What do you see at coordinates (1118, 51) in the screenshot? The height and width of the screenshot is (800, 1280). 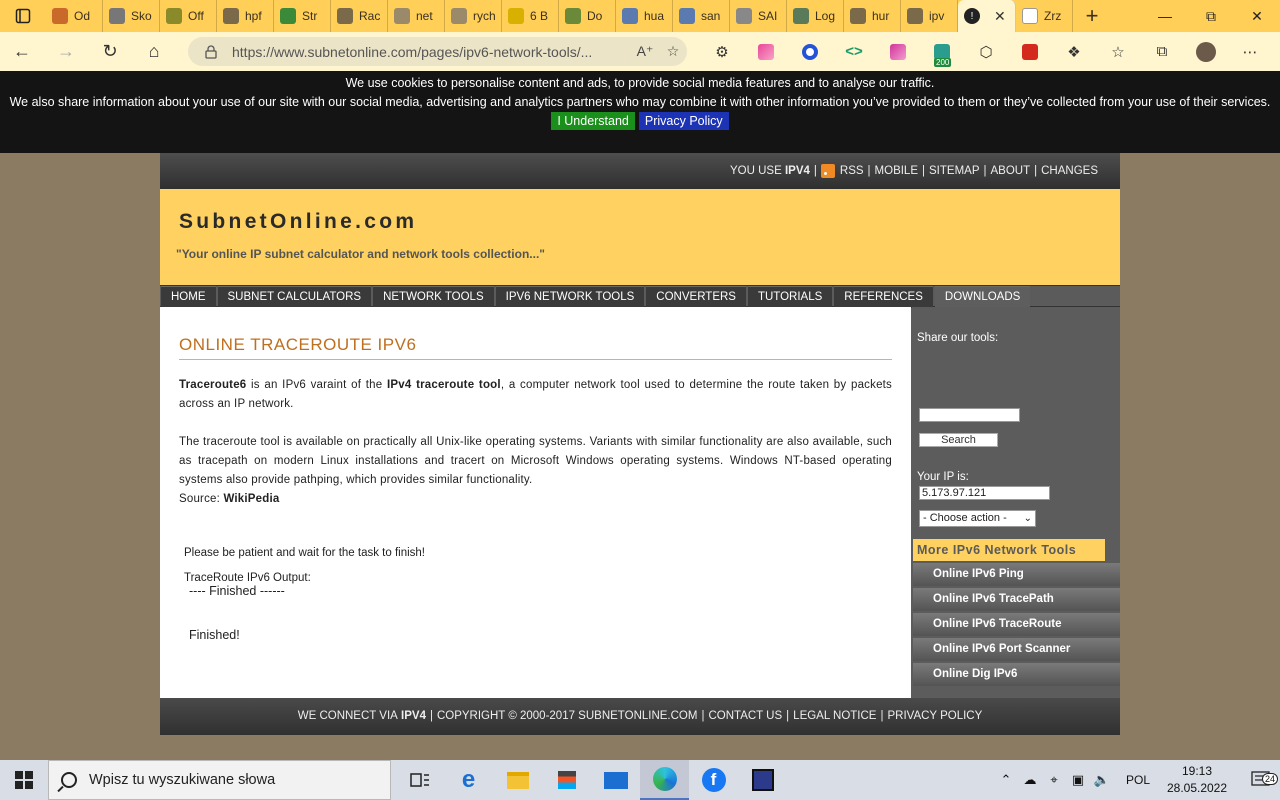 I see `favorites-icon: ☆` at bounding box center [1118, 51].